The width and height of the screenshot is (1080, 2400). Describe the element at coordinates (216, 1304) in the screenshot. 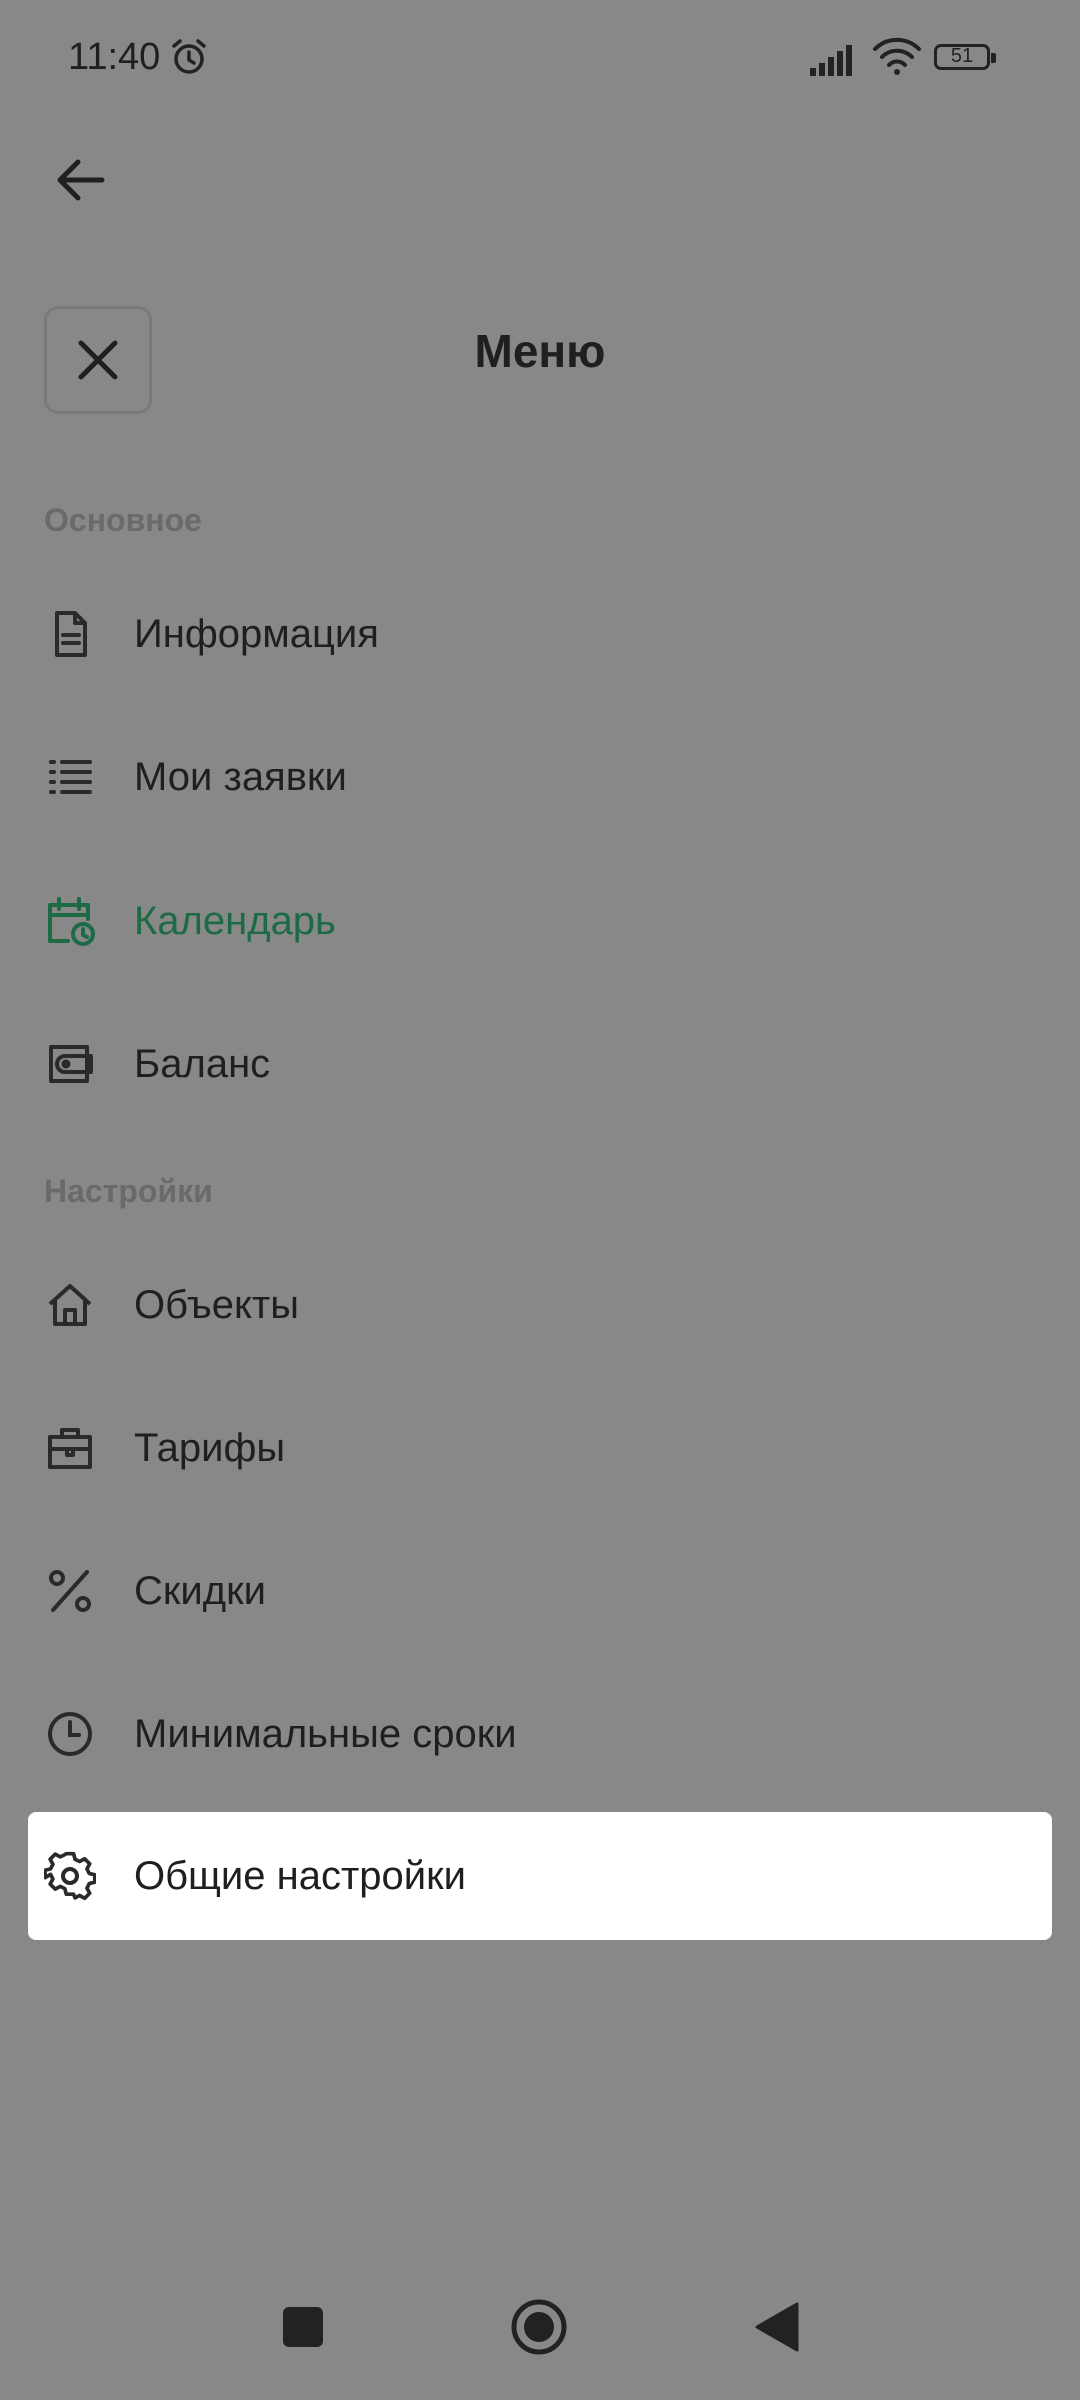

I see `menu-item-label: Объекты` at that location.